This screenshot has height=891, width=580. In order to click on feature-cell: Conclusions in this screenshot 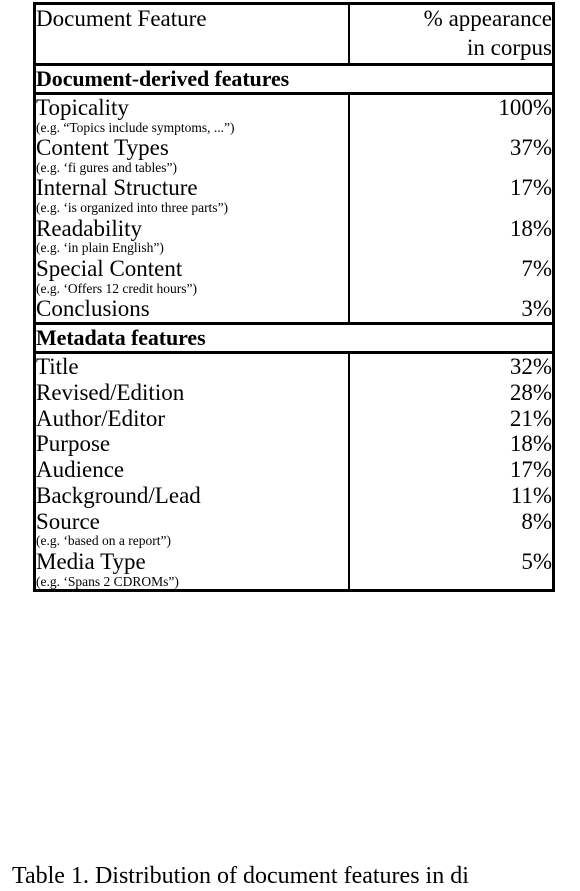, I will do `click(192, 310)`.